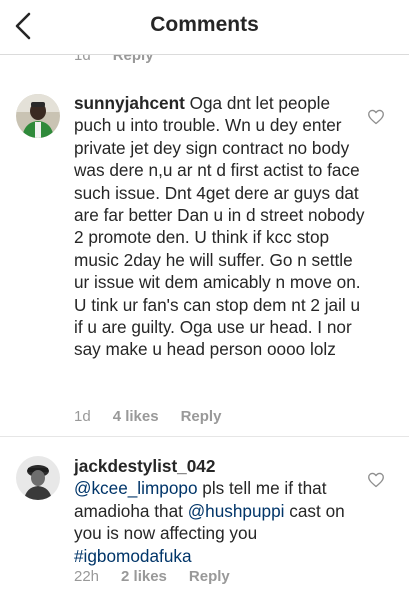  What do you see at coordinates (129, 103) in the screenshot?
I see `comment-username: sunnyjahcent` at bounding box center [129, 103].